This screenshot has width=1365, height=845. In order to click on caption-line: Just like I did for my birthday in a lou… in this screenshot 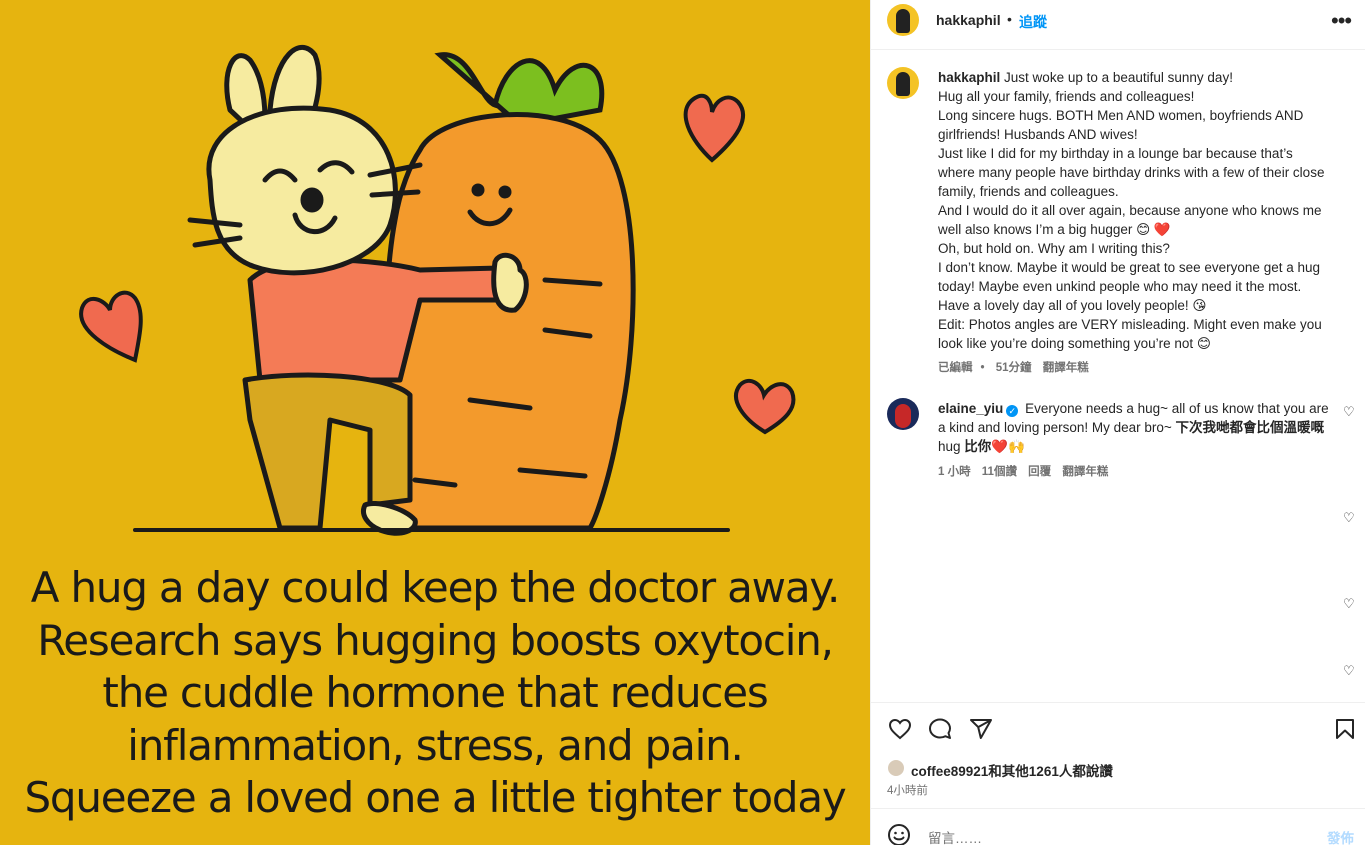, I will do `click(1115, 153)`.